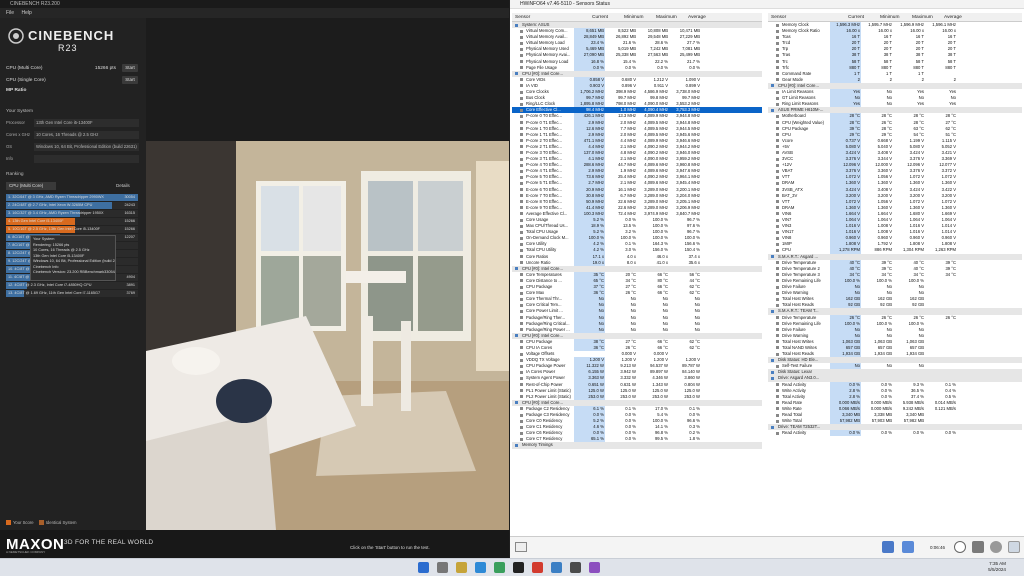 This screenshot has height=576, width=1024. Describe the element at coordinates (10, 13) in the screenshot. I see `menu-file: File` at that location.